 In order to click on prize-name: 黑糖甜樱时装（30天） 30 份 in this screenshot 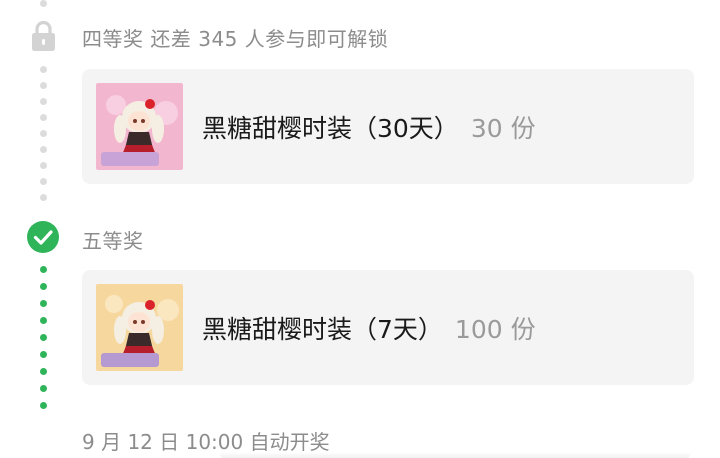, I will do `click(369, 128)`.